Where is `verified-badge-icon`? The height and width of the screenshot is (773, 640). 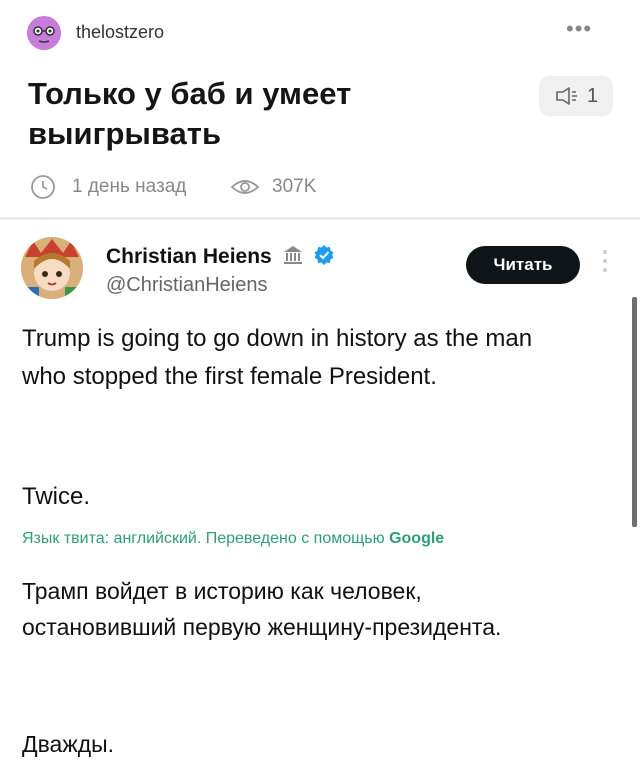 verified-badge-icon is located at coordinates (324, 255).